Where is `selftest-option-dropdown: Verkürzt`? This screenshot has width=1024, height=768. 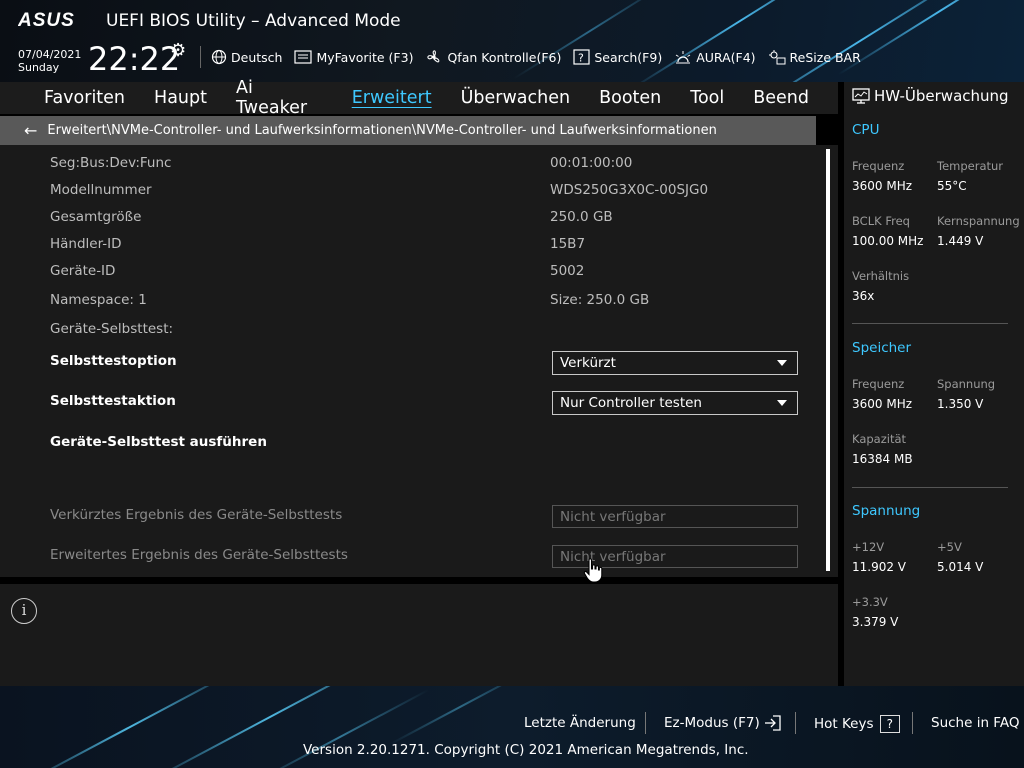
selftest-option-dropdown: Verkürzt is located at coordinates (675, 363).